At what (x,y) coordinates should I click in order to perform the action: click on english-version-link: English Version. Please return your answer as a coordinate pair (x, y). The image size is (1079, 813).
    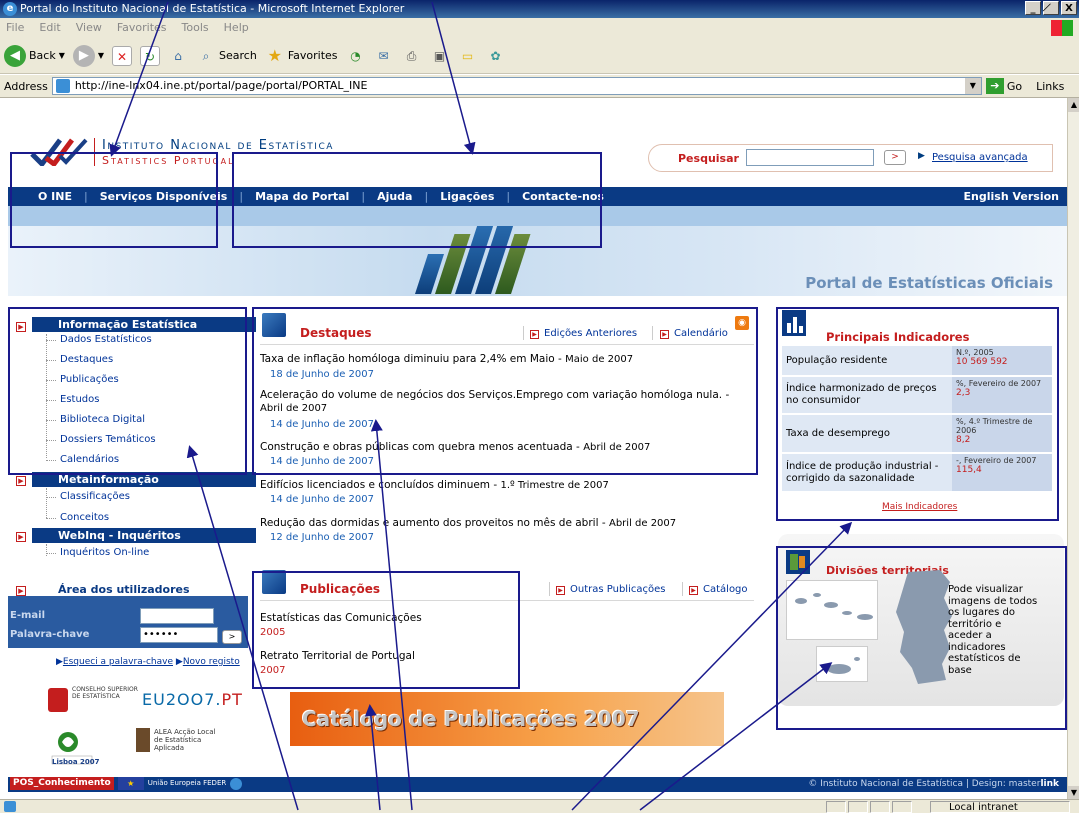
    Looking at the image, I should click on (1011, 196).